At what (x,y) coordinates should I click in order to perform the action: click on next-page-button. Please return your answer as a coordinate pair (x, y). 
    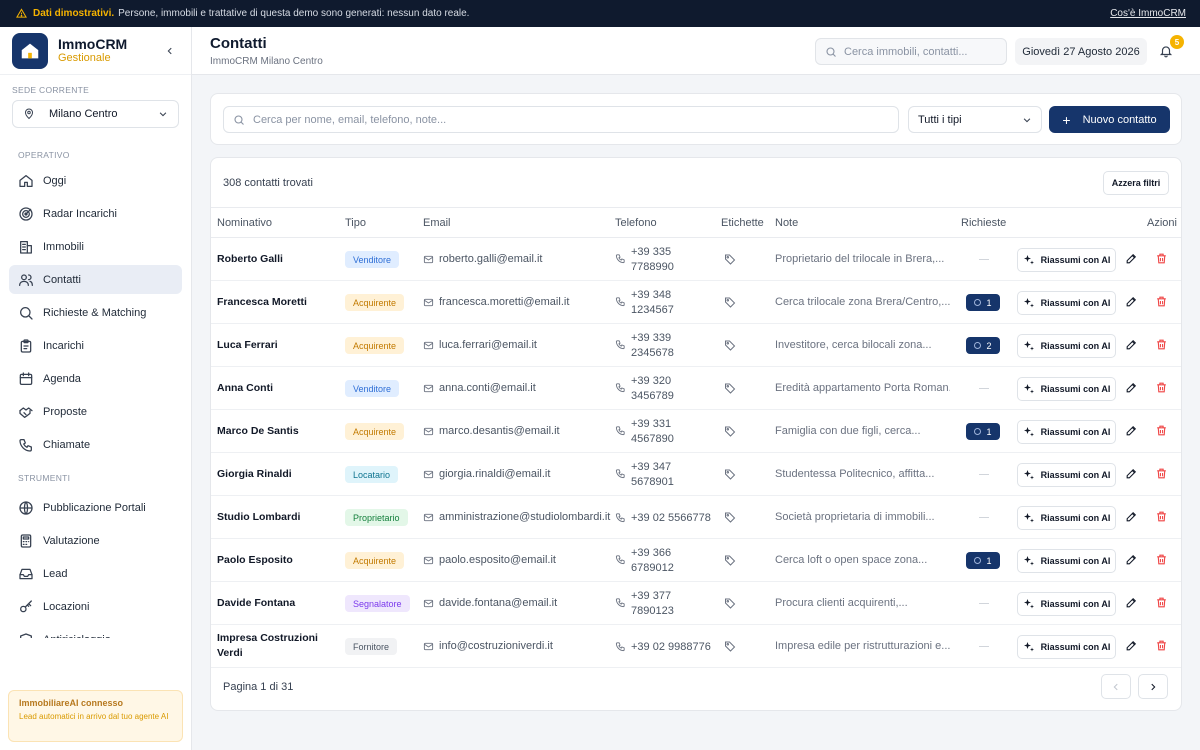
    Looking at the image, I should click on (1153, 686).